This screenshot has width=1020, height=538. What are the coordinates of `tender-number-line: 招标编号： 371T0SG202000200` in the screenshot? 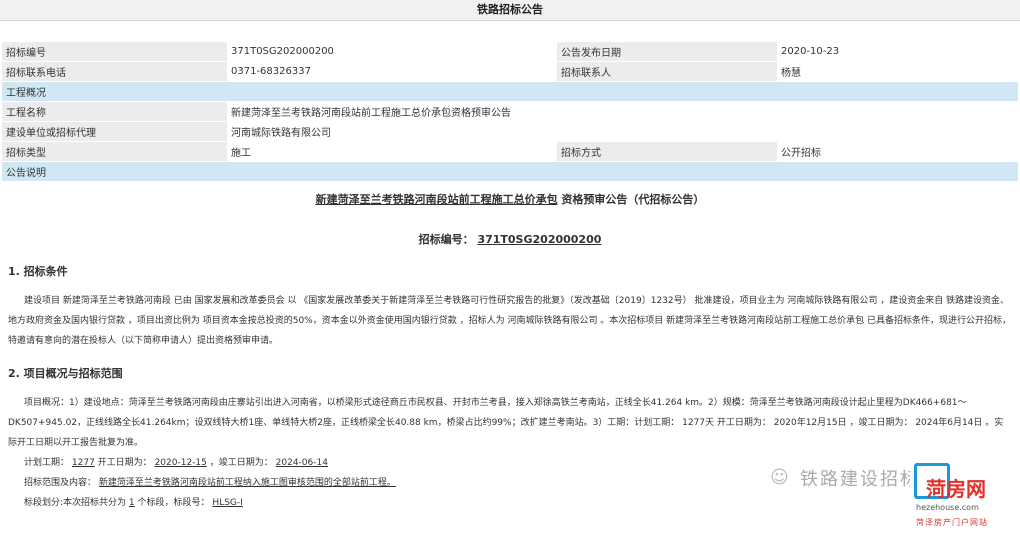 It's located at (510, 240).